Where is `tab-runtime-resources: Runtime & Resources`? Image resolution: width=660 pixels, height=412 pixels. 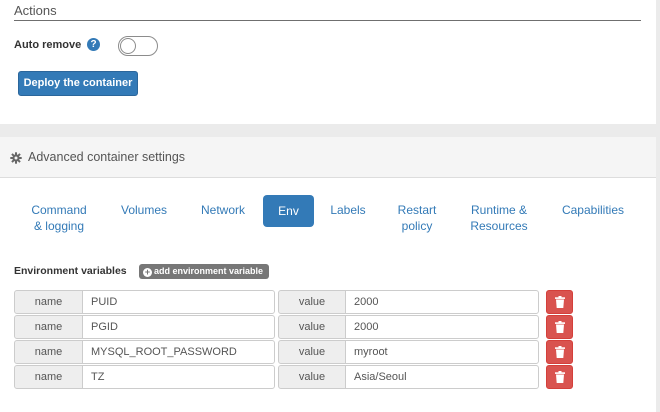
tab-runtime-resources: Runtime & Resources is located at coordinates (499, 218).